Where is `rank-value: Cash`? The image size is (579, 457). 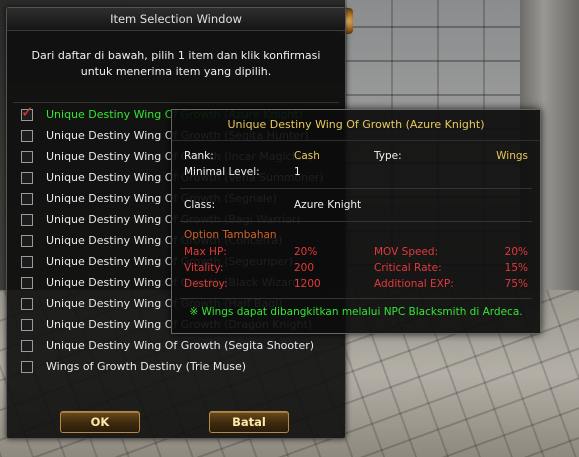 rank-value: Cash is located at coordinates (307, 156).